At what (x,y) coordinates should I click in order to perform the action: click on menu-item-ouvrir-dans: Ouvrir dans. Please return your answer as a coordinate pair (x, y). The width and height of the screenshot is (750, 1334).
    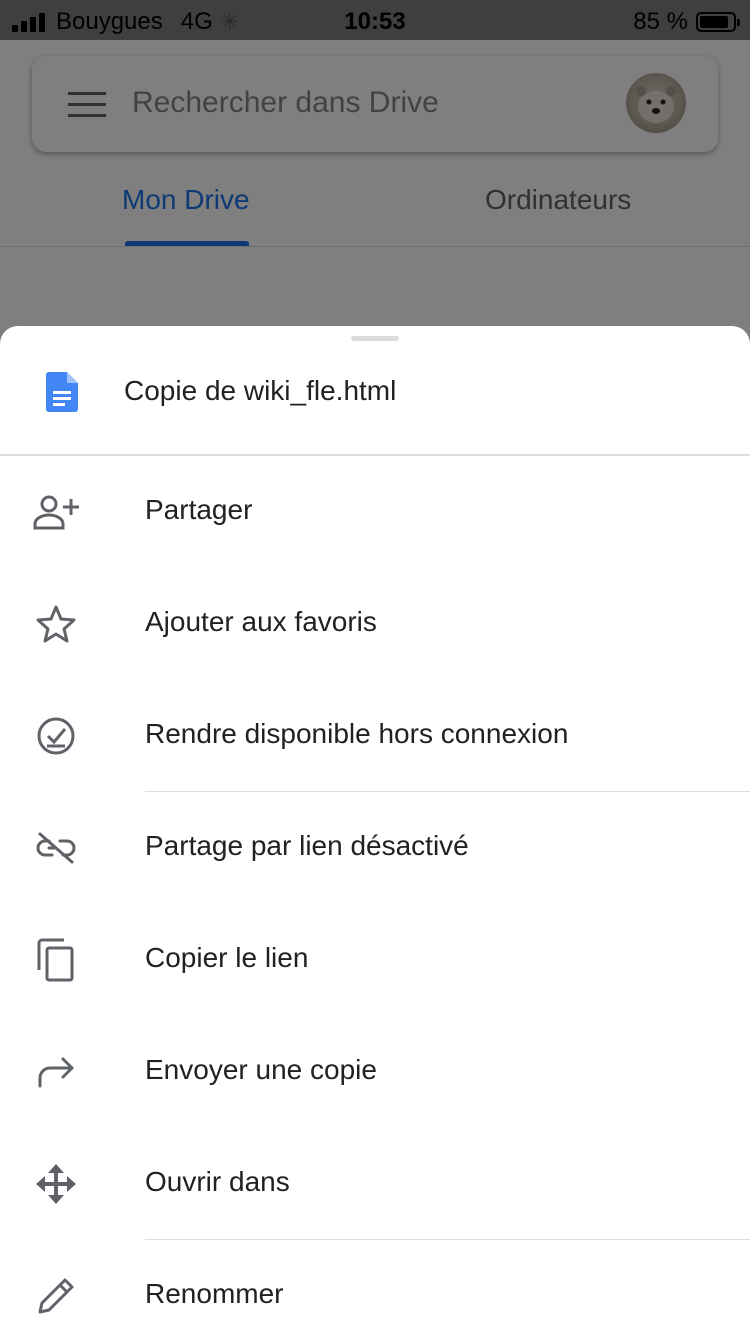
    Looking at the image, I should click on (375, 1184).